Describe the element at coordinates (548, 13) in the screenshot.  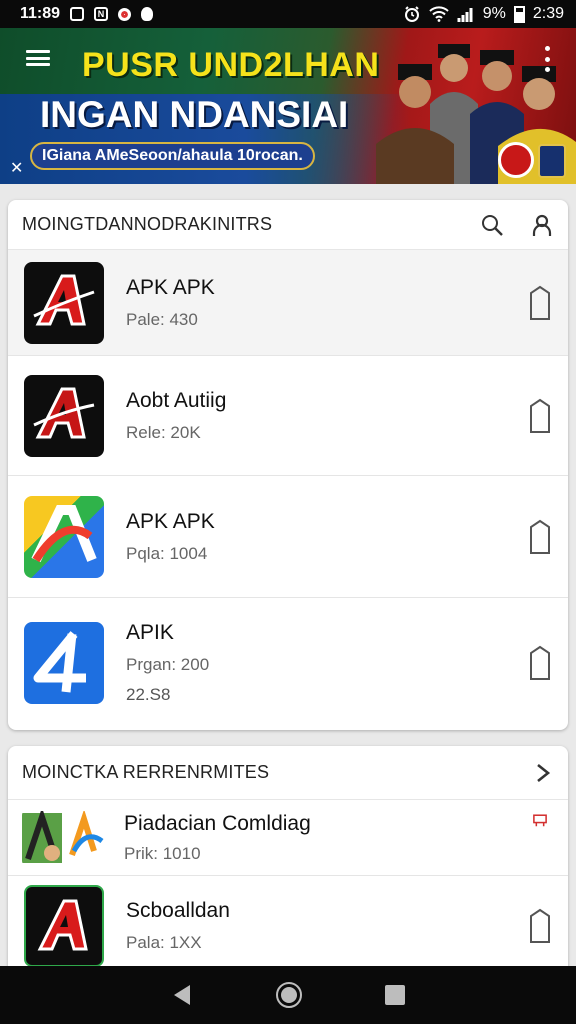
I see `status-time-right: 2:39` at that location.